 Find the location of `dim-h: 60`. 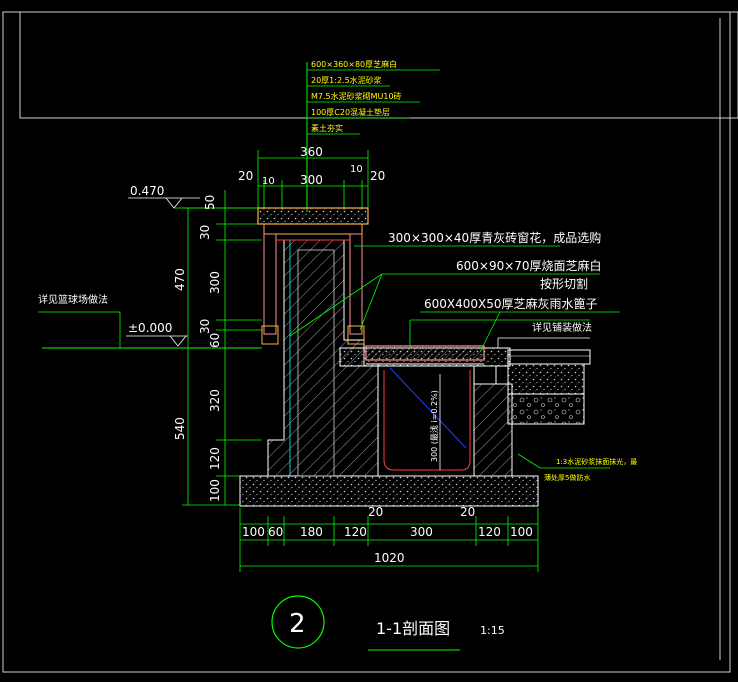

dim-h: 60 is located at coordinates (275, 532).